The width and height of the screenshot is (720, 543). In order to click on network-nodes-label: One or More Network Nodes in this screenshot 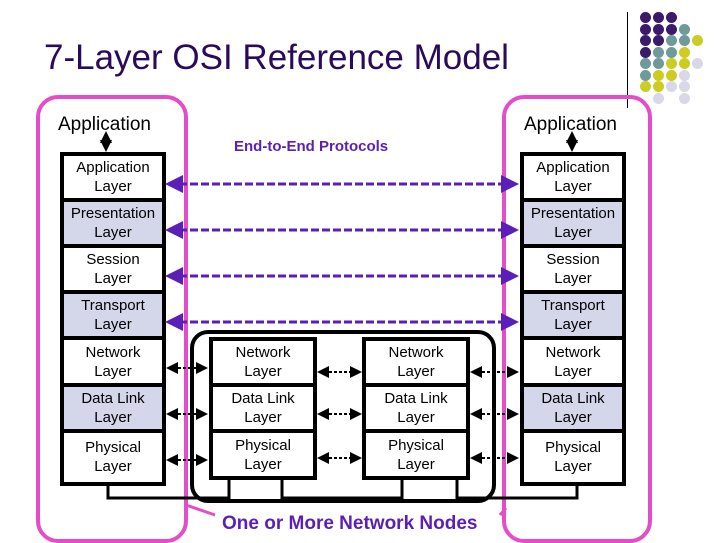, I will do `click(350, 523)`.